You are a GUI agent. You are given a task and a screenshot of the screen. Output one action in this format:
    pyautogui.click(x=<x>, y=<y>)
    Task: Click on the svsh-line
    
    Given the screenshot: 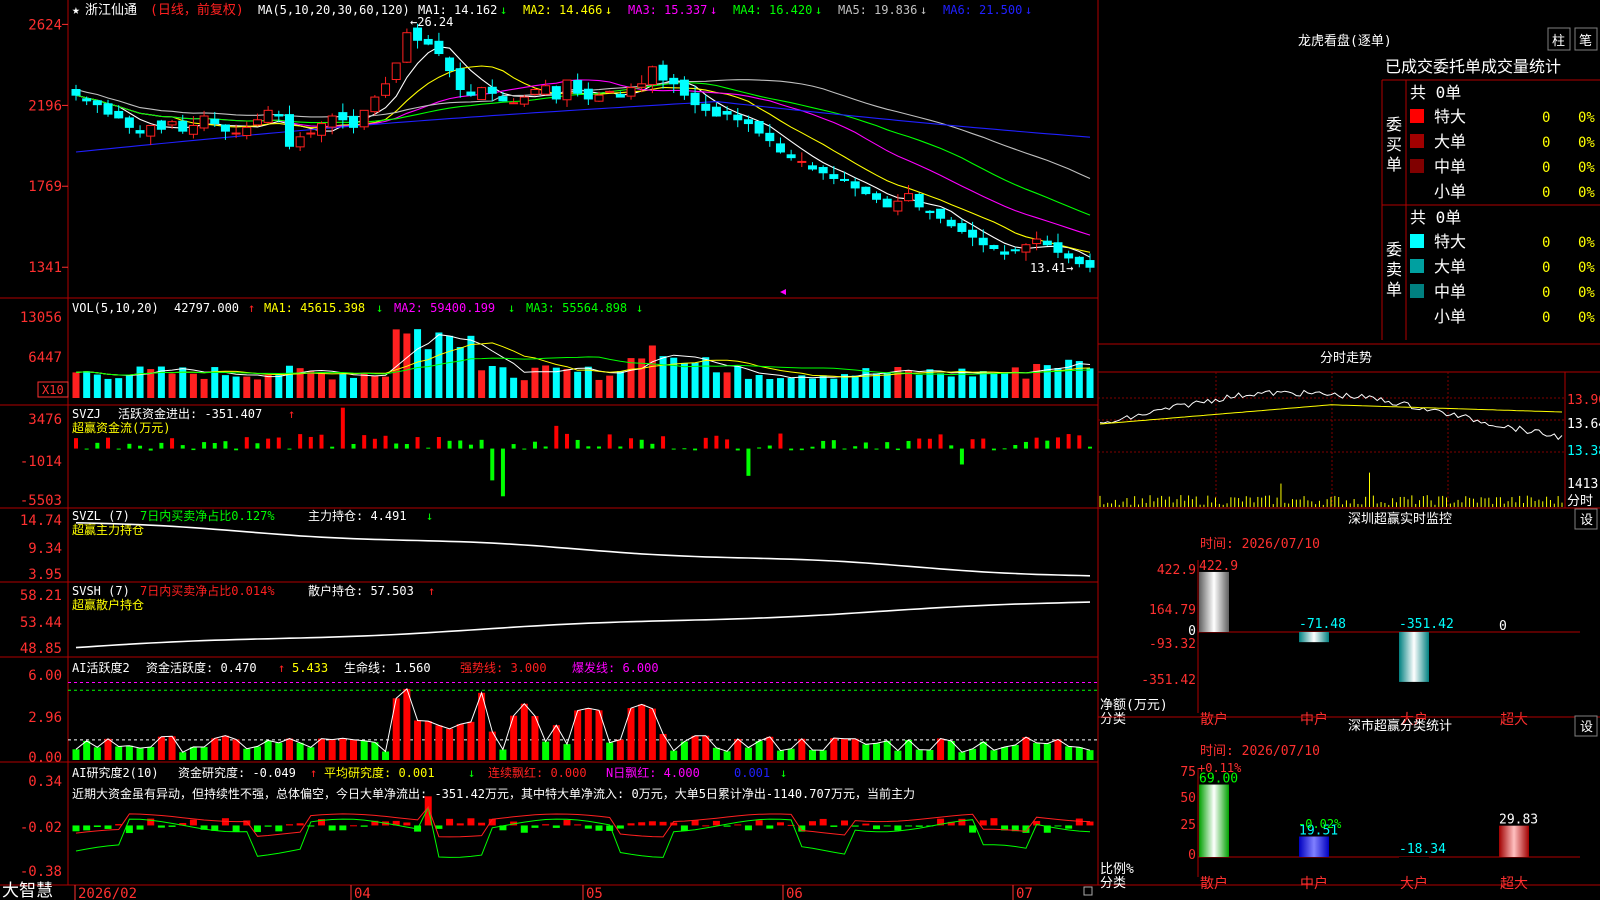 What is the action you would take?
    pyautogui.click(x=583, y=625)
    